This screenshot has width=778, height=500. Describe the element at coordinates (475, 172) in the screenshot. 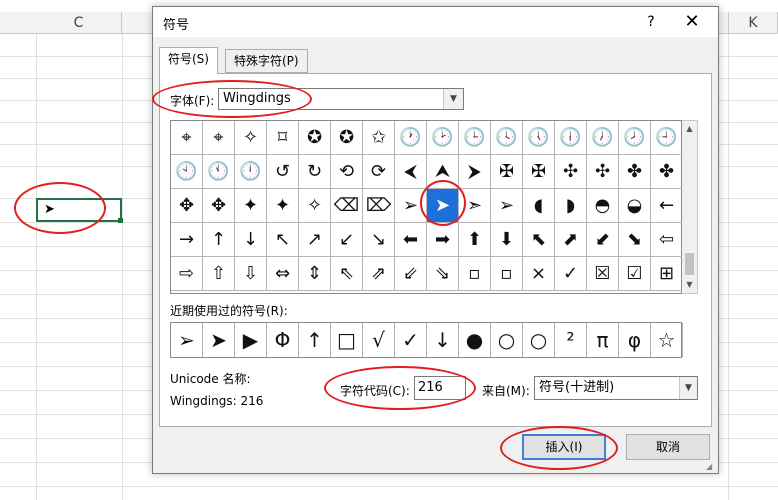

I see `symbol-cell: ⮞` at that location.